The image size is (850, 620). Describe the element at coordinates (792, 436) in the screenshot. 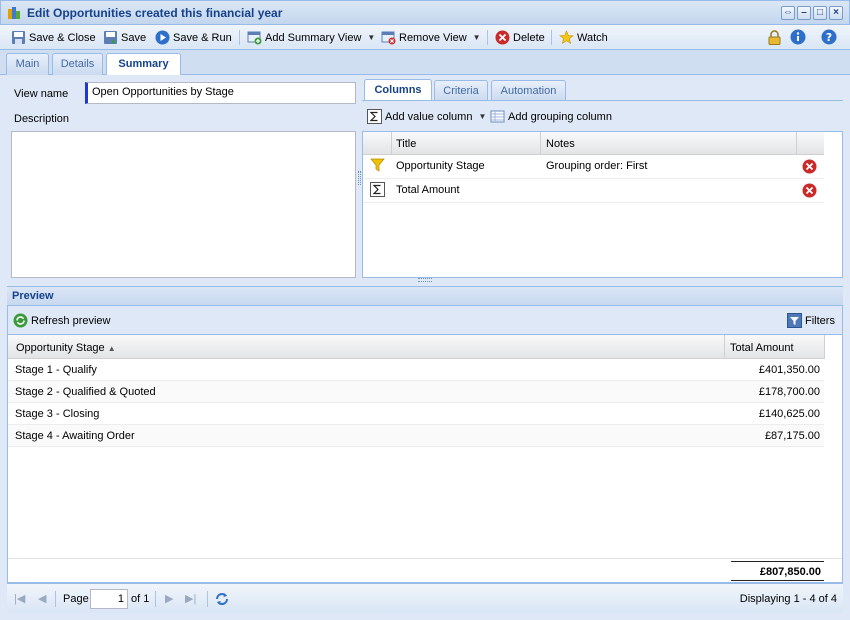

I see `amount-cell: £87,175.00` at that location.